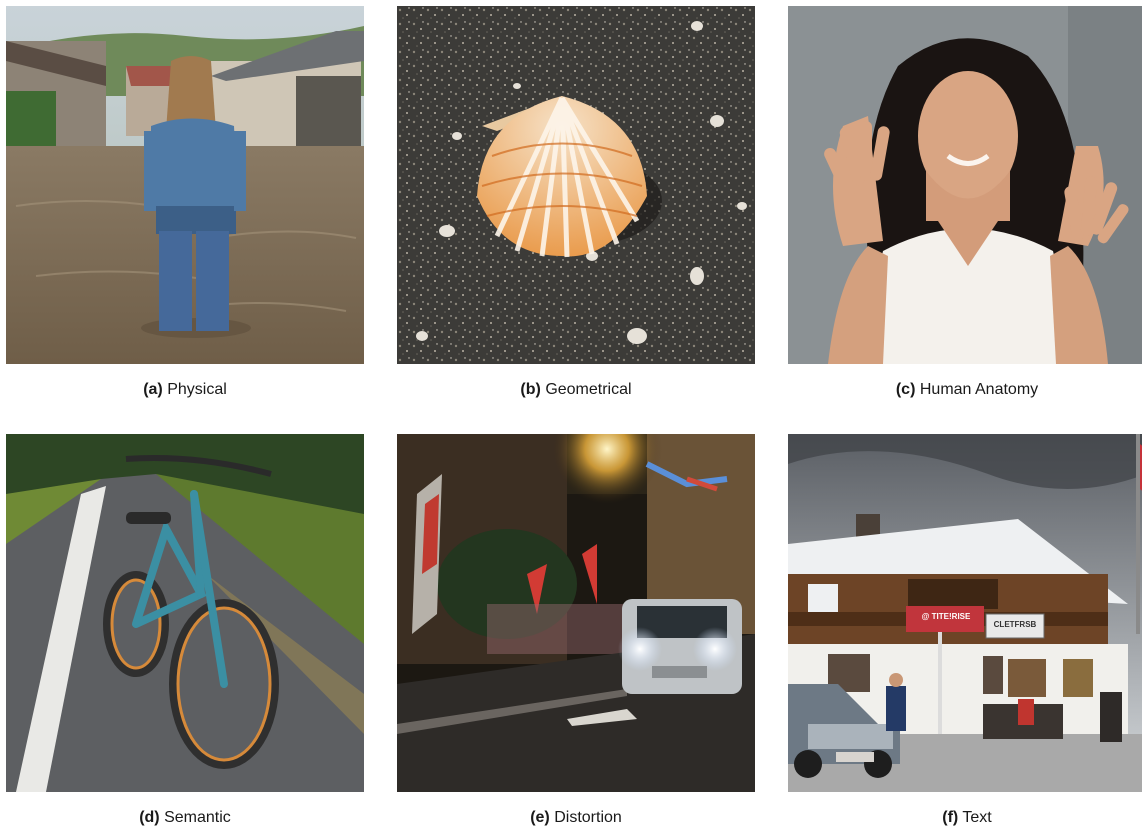 The image size is (1142, 830). I want to click on caption-label: Semantic, so click(197, 817).